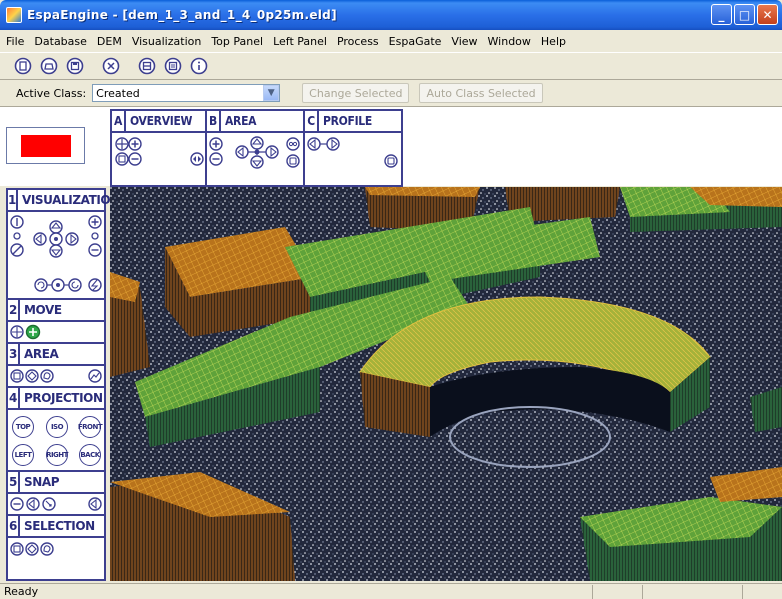  What do you see at coordinates (166, 41) in the screenshot?
I see `menu-visualization: Visualization` at bounding box center [166, 41].